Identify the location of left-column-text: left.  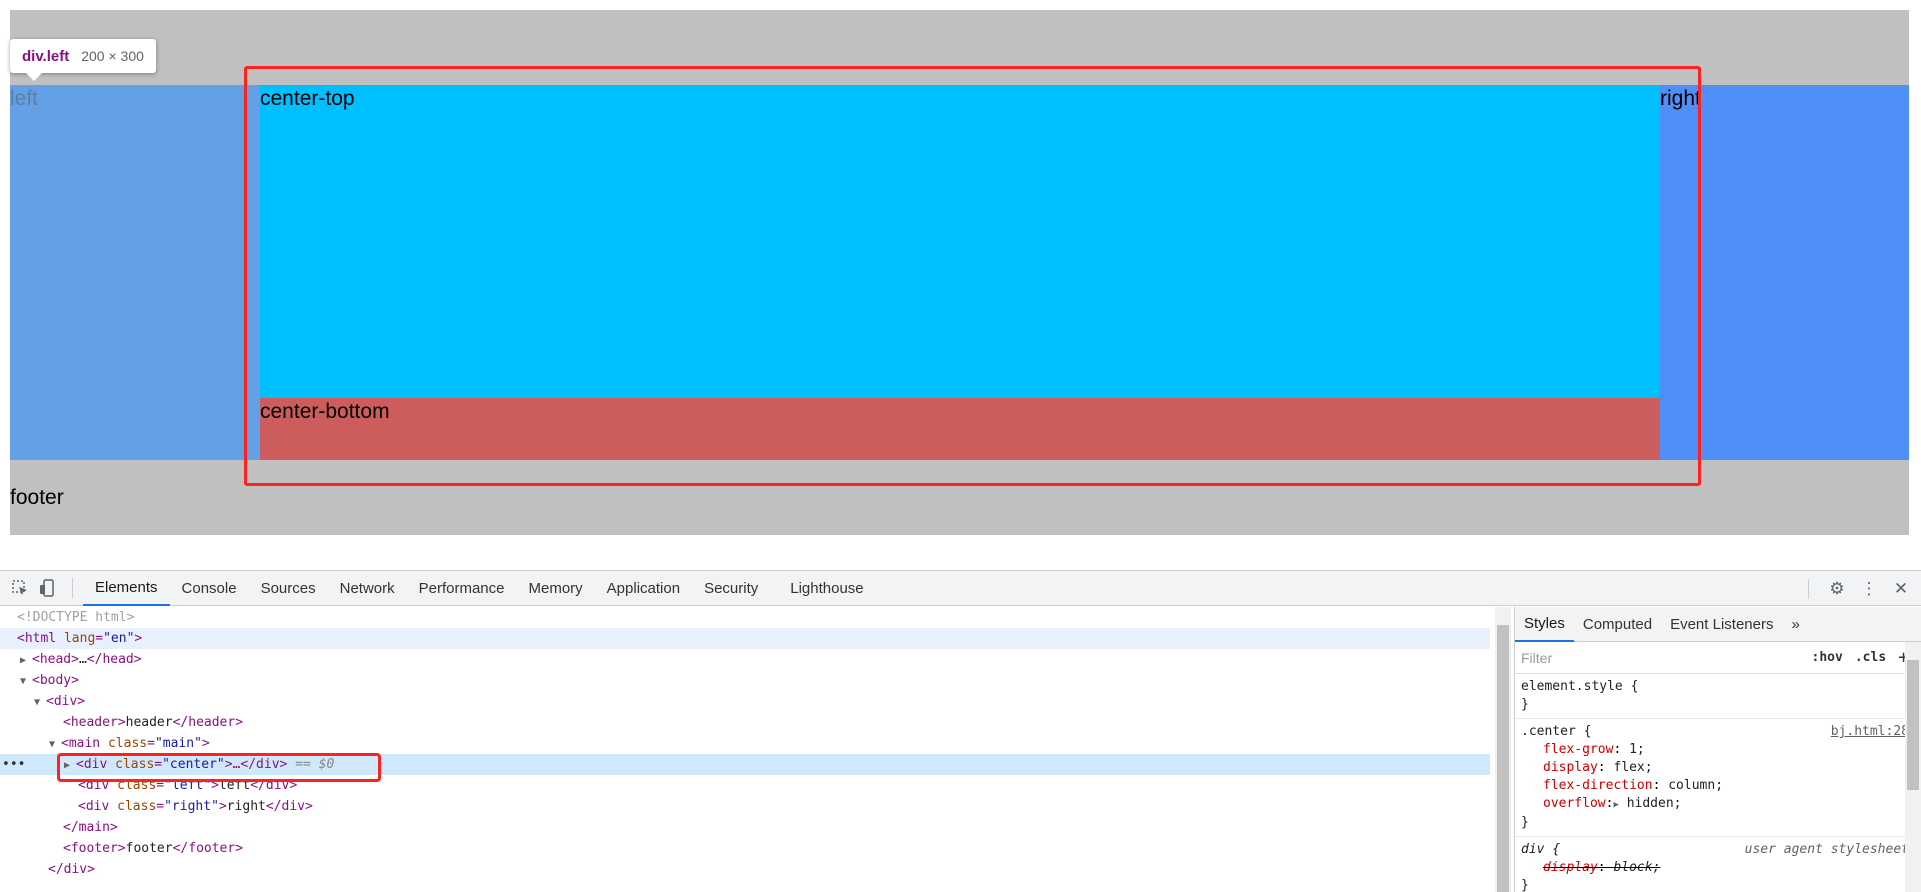
(24, 98).